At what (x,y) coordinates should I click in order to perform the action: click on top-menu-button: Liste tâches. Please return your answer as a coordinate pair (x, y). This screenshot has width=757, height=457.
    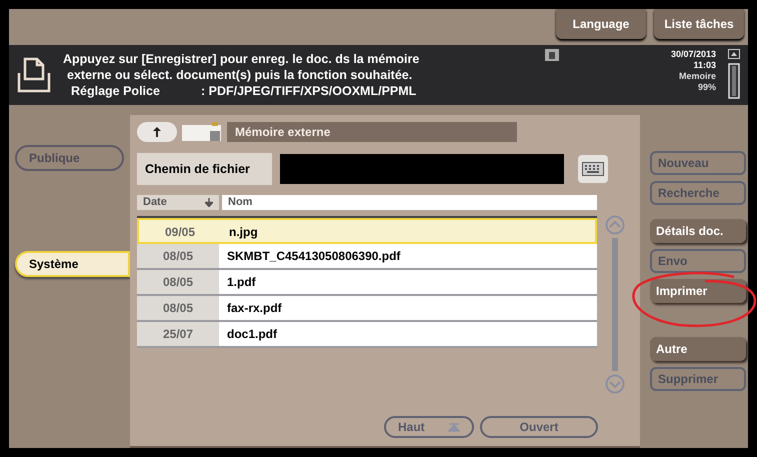
    Looking at the image, I should click on (699, 24).